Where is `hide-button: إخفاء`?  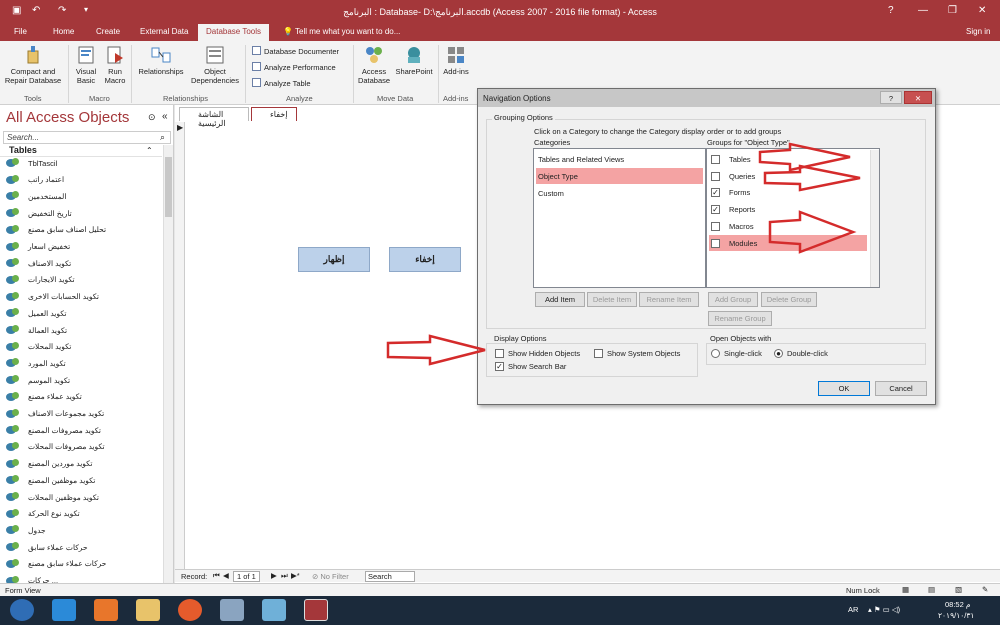 hide-button: إخفاء is located at coordinates (425, 259).